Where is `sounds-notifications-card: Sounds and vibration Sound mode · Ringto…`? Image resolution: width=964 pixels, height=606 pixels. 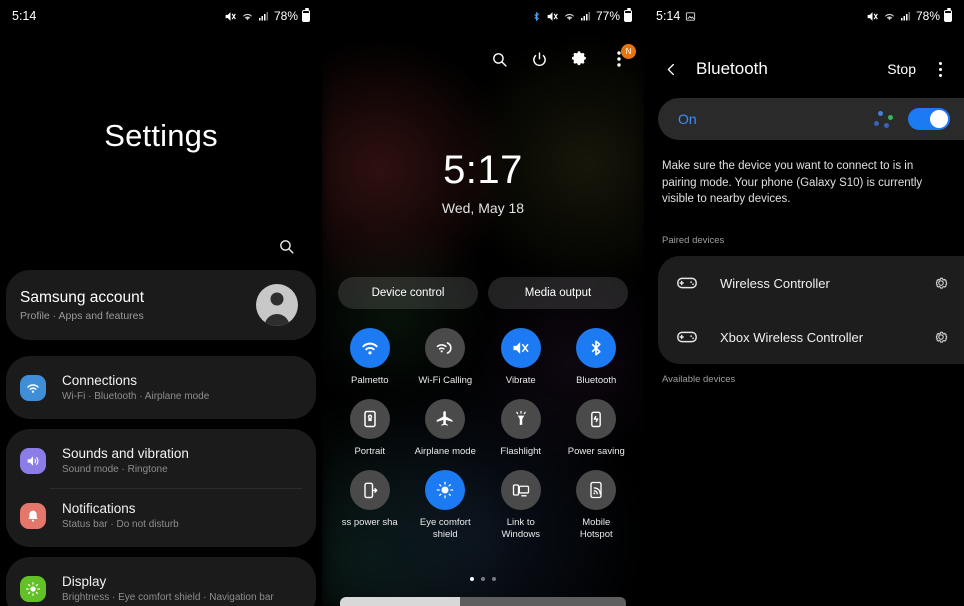 sounds-notifications-card: Sounds and vibration Sound mode · Ringto… is located at coordinates (161, 488).